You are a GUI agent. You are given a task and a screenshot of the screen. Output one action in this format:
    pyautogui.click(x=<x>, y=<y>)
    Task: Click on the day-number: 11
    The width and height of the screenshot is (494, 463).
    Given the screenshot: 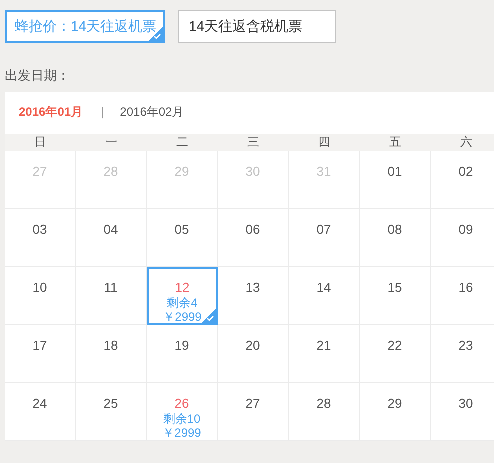 What is the action you would take?
    pyautogui.click(x=111, y=288)
    